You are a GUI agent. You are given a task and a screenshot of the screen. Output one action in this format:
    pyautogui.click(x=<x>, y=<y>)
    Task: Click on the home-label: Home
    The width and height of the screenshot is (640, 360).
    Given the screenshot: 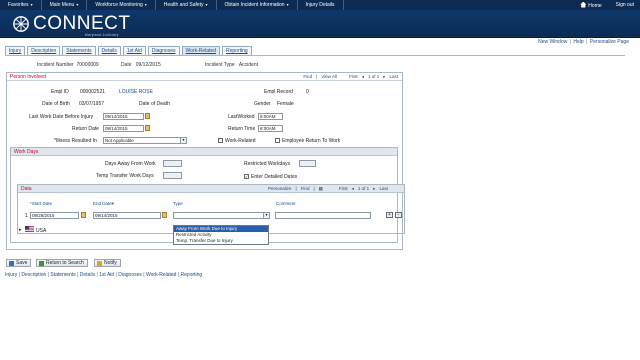 What is the action you would take?
    pyautogui.click(x=595, y=5)
    